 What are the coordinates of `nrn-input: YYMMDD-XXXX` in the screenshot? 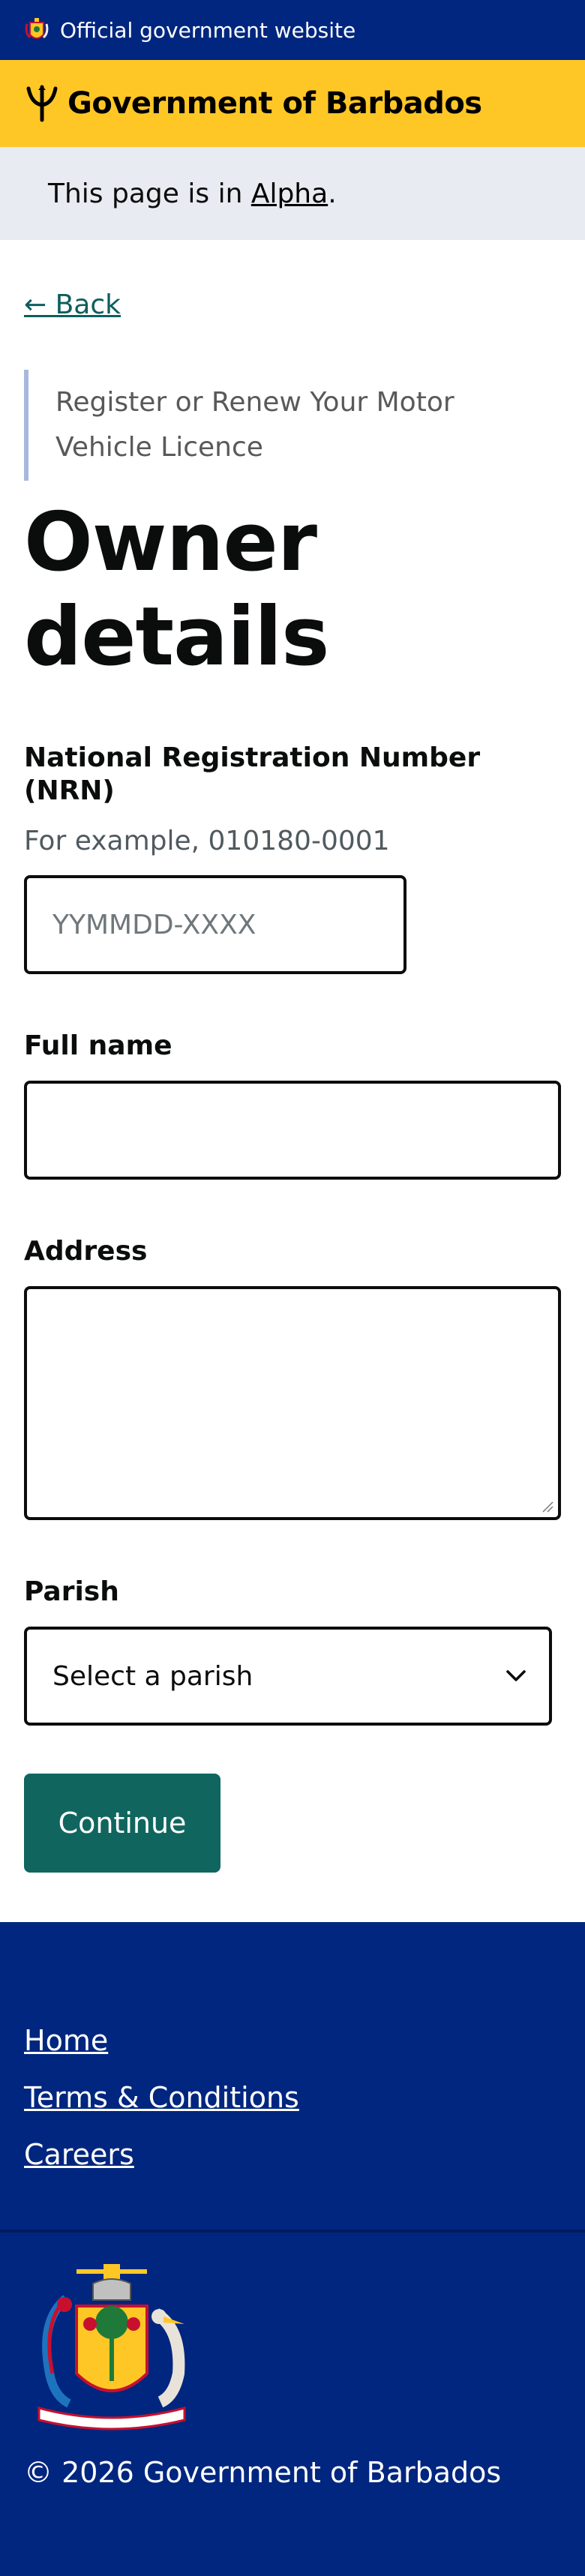 It's located at (215, 925).